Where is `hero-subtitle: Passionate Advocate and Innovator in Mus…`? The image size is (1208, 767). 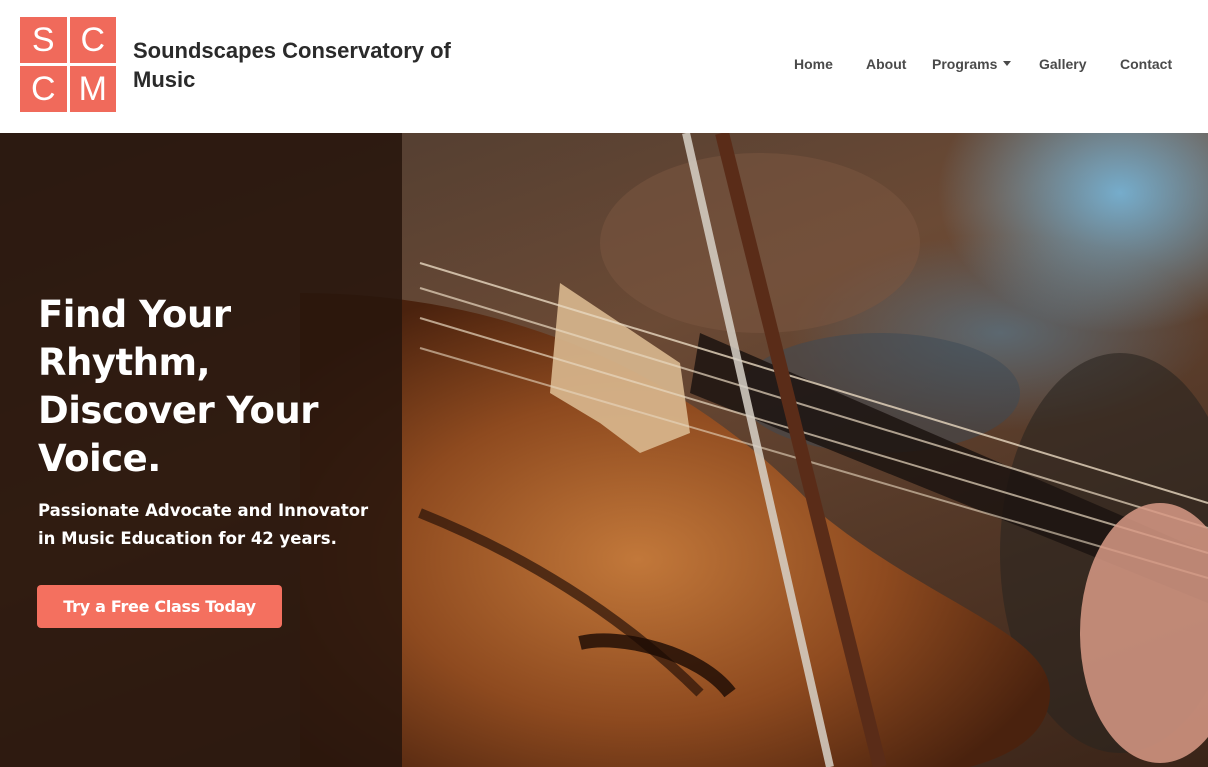 hero-subtitle: Passionate Advocate and Innovator in Mus… is located at coordinates (203, 524).